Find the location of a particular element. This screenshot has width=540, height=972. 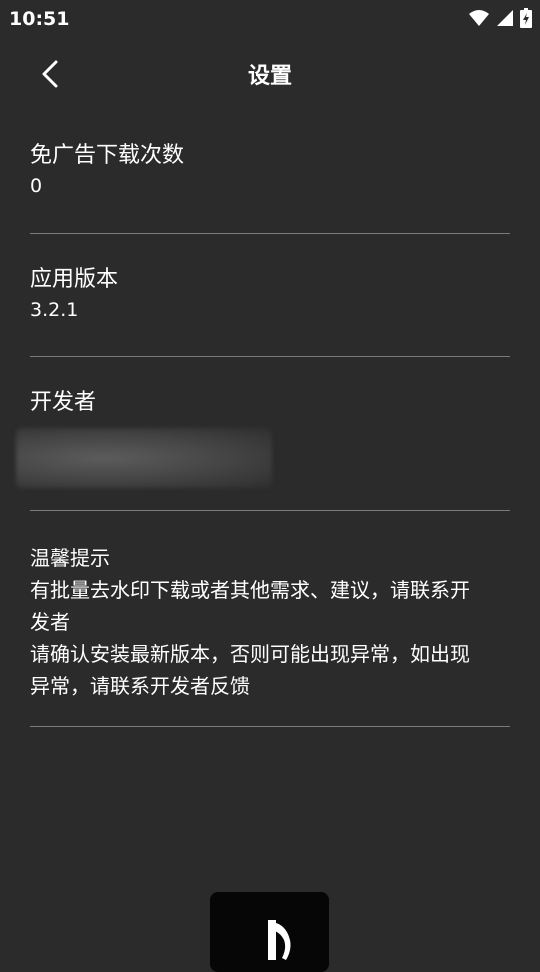

setting-developer: 开发者 is located at coordinates (270, 403).